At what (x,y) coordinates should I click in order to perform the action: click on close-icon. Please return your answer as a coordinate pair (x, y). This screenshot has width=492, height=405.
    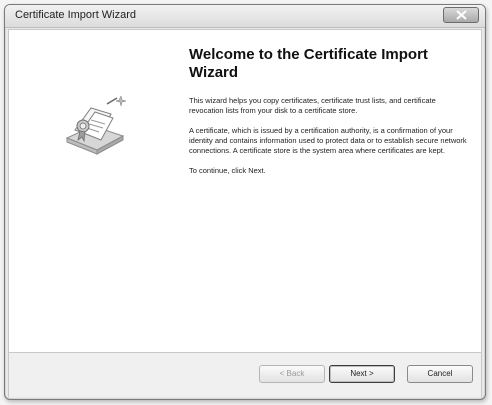
    Looking at the image, I should click on (461, 15).